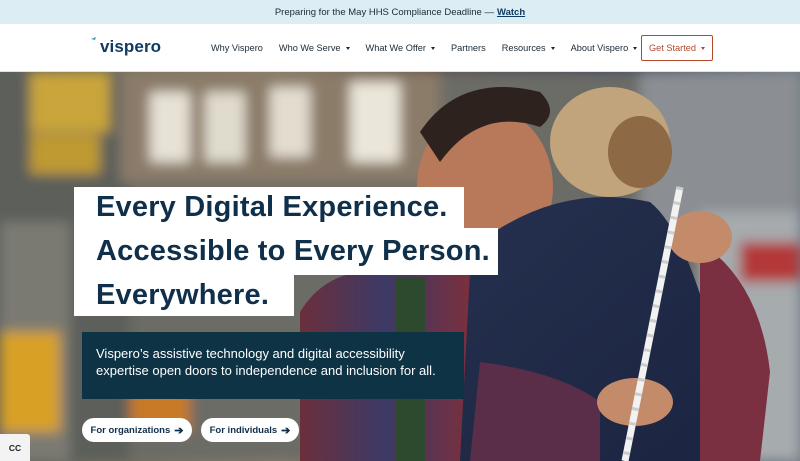 This screenshot has width=800, height=461. What do you see at coordinates (309, 48) in the screenshot?
I see `menu-item-label: Who We Serve` at bounding box center [309, 48].